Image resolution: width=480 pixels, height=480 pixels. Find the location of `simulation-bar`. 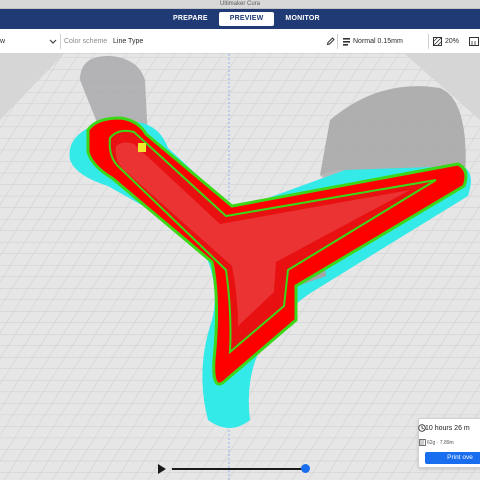

simulation-bar is located at coordinates (235, 469).